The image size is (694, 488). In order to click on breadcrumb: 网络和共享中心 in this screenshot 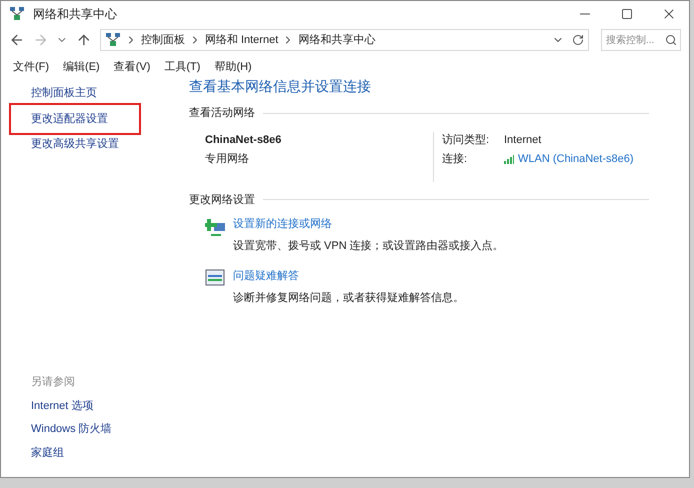, I will do `click(337, 40)`.